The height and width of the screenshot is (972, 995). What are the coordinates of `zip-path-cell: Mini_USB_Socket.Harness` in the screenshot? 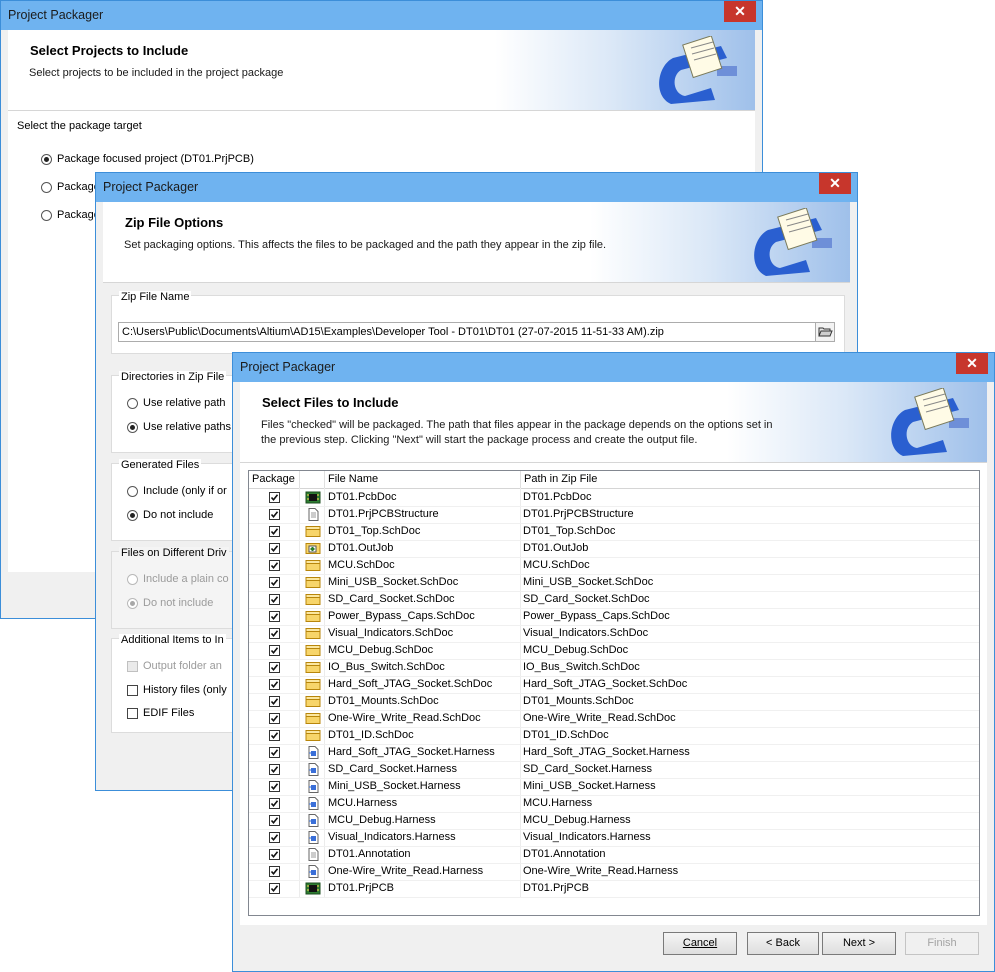 It's located at (589, 786).